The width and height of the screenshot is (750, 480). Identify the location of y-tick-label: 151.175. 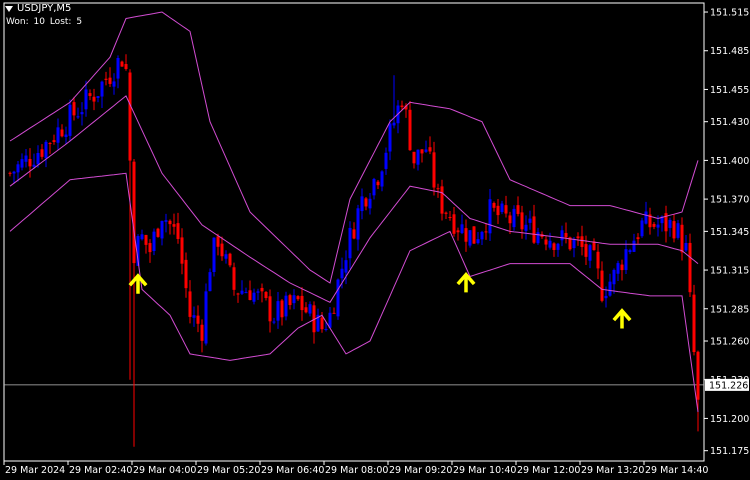
(729, 451).